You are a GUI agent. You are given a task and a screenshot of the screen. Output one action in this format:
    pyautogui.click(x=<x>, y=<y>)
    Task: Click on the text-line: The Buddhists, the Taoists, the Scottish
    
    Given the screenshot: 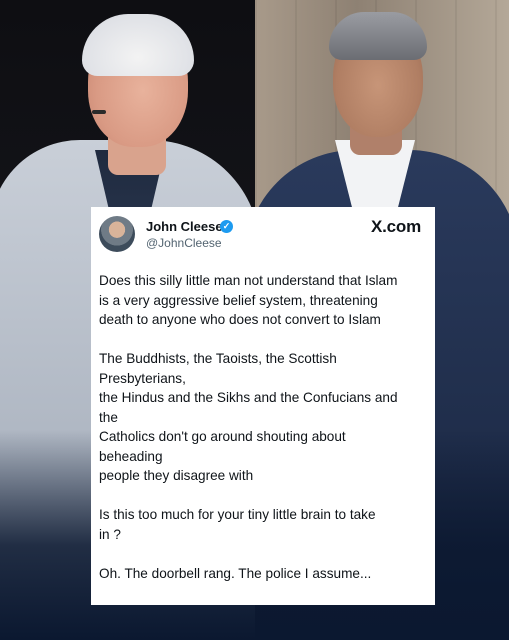 What is the action you would take?
    pyautogui.click(x=218, y=358)
    